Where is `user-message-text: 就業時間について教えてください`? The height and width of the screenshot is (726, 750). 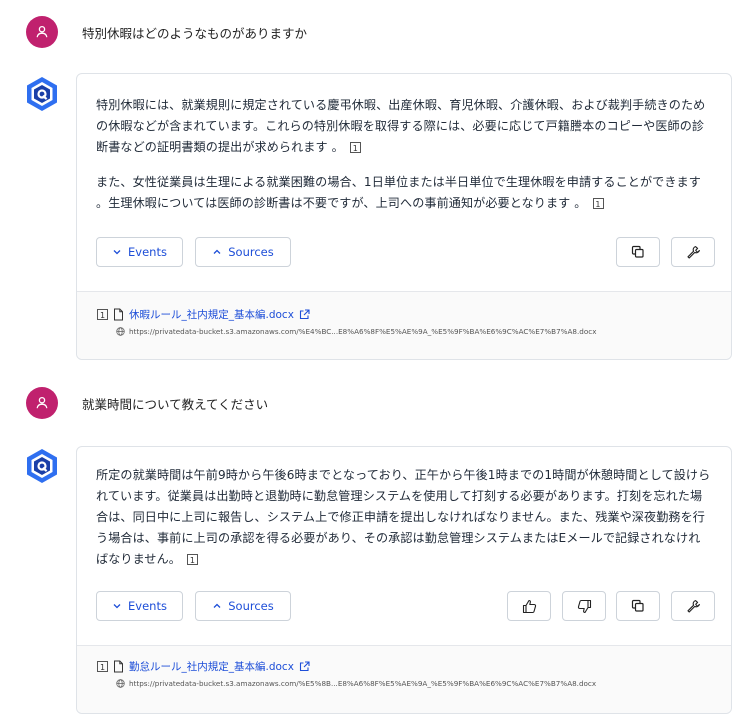 user-message-text: 就業時間について教えてください is located at coordinates (175, 404).